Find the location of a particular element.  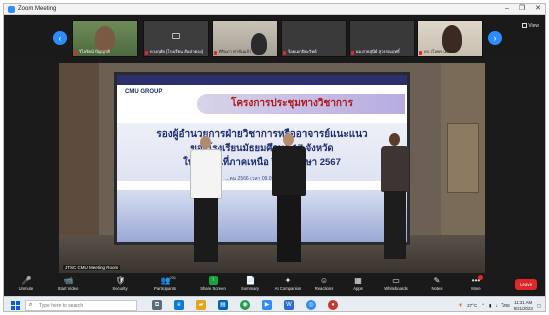

slide-headline: โครงการประชุมทางวิชาการ is located at coordinates (292, 103).